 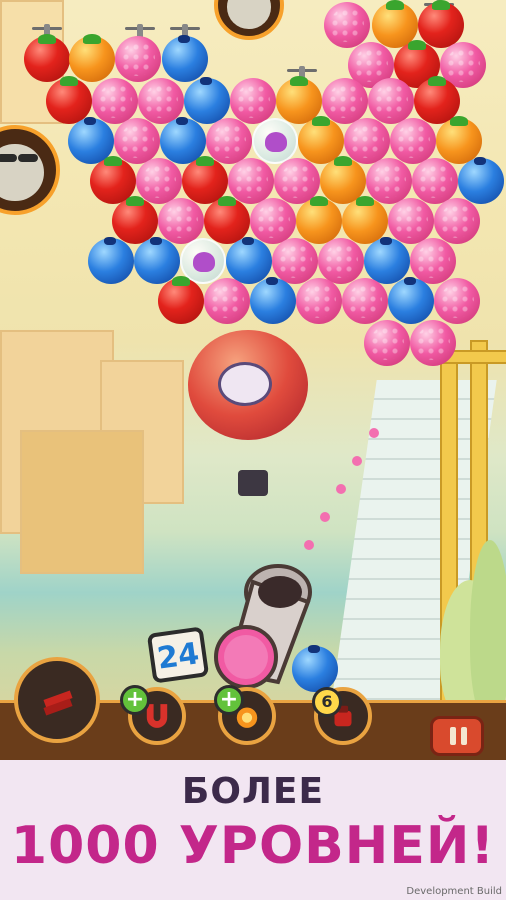 What do you see at coordinates (82, 502) in the screenshot?
I see `bg-building` at bounding box center [82, 502].